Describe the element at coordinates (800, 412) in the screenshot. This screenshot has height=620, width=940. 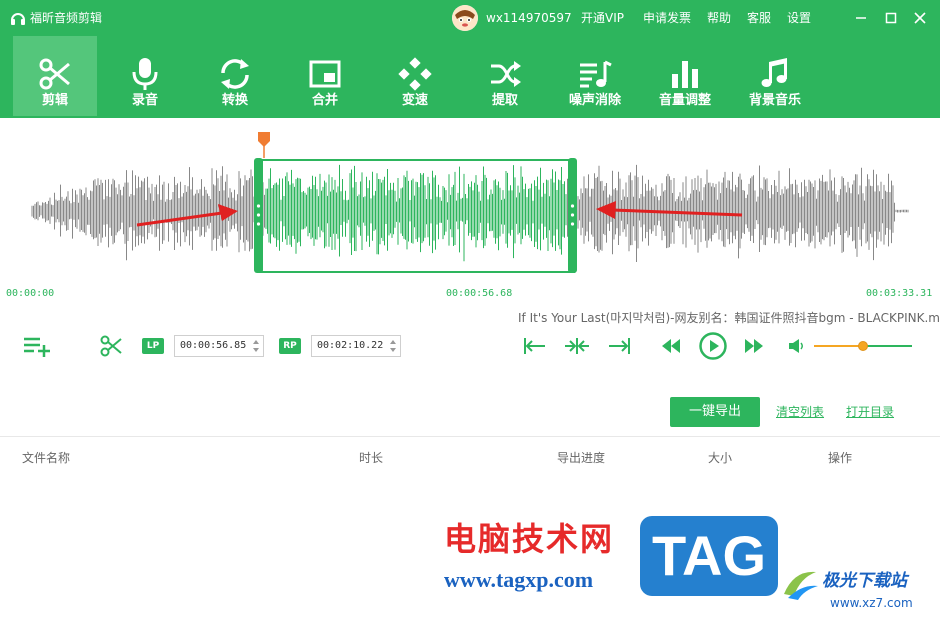
I see `clear-list-link: 清空列表` at that location.